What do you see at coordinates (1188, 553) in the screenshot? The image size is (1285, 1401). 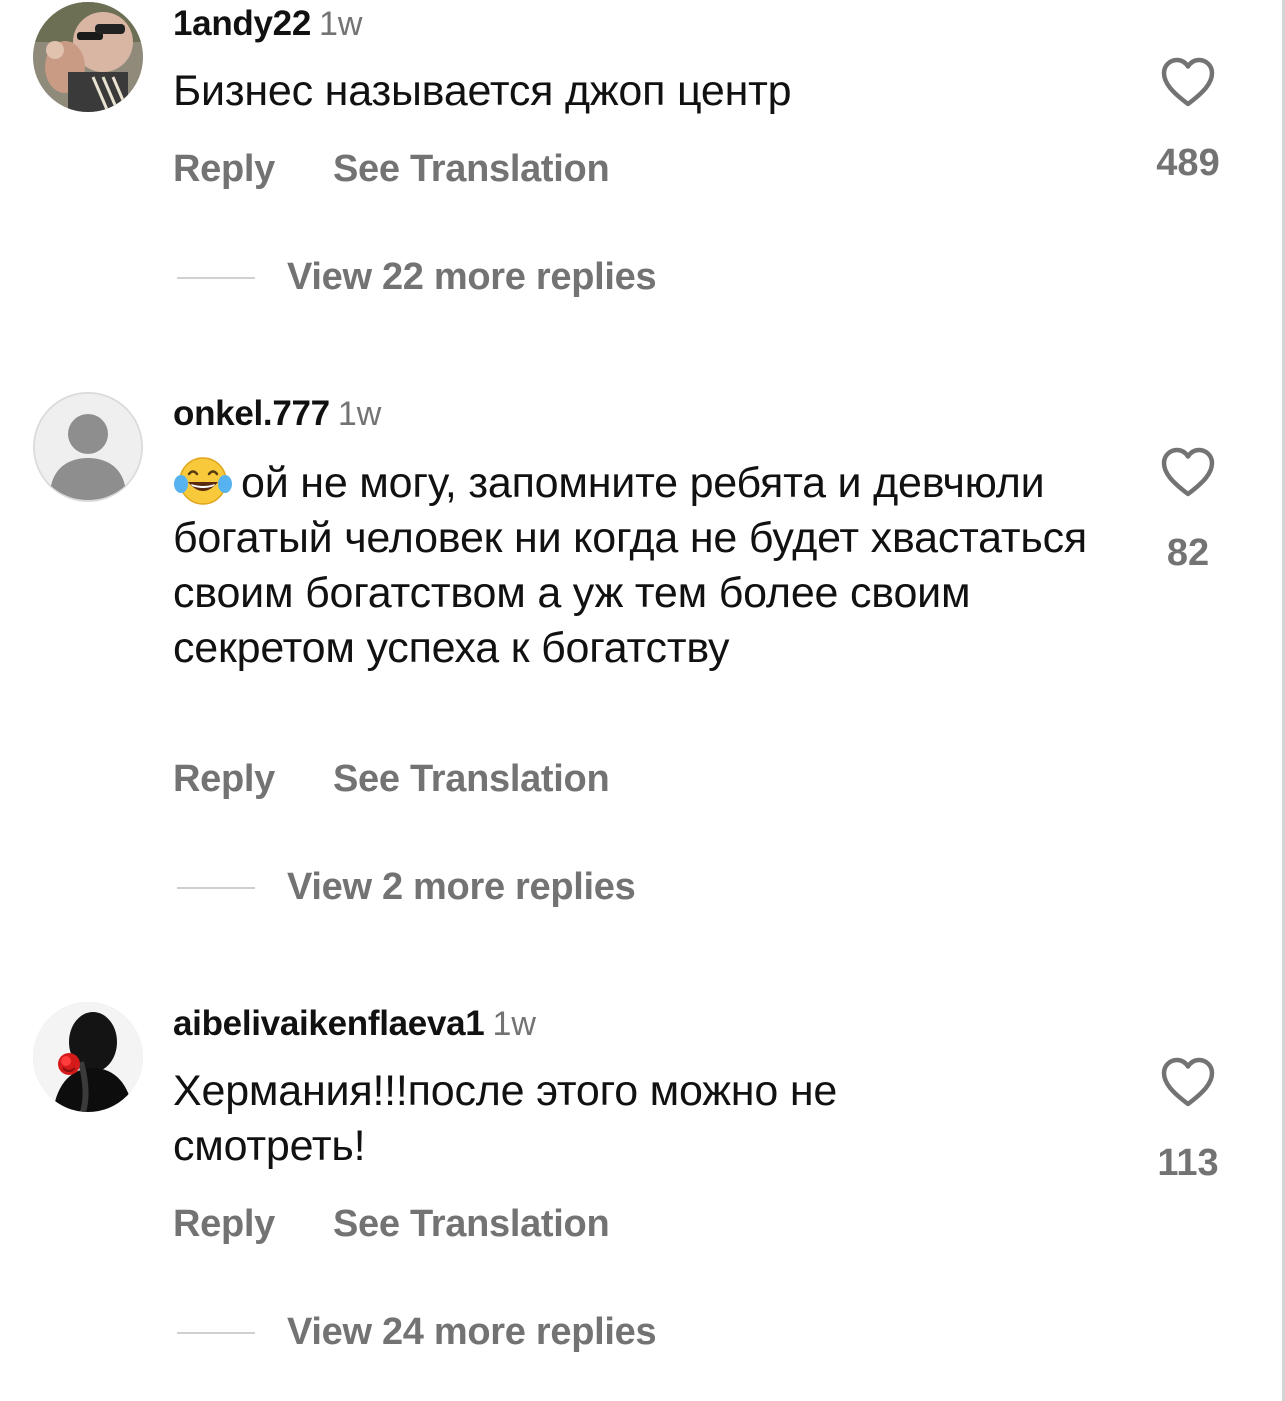 I see `like-count: 82` at bounding box center [1188, 553].